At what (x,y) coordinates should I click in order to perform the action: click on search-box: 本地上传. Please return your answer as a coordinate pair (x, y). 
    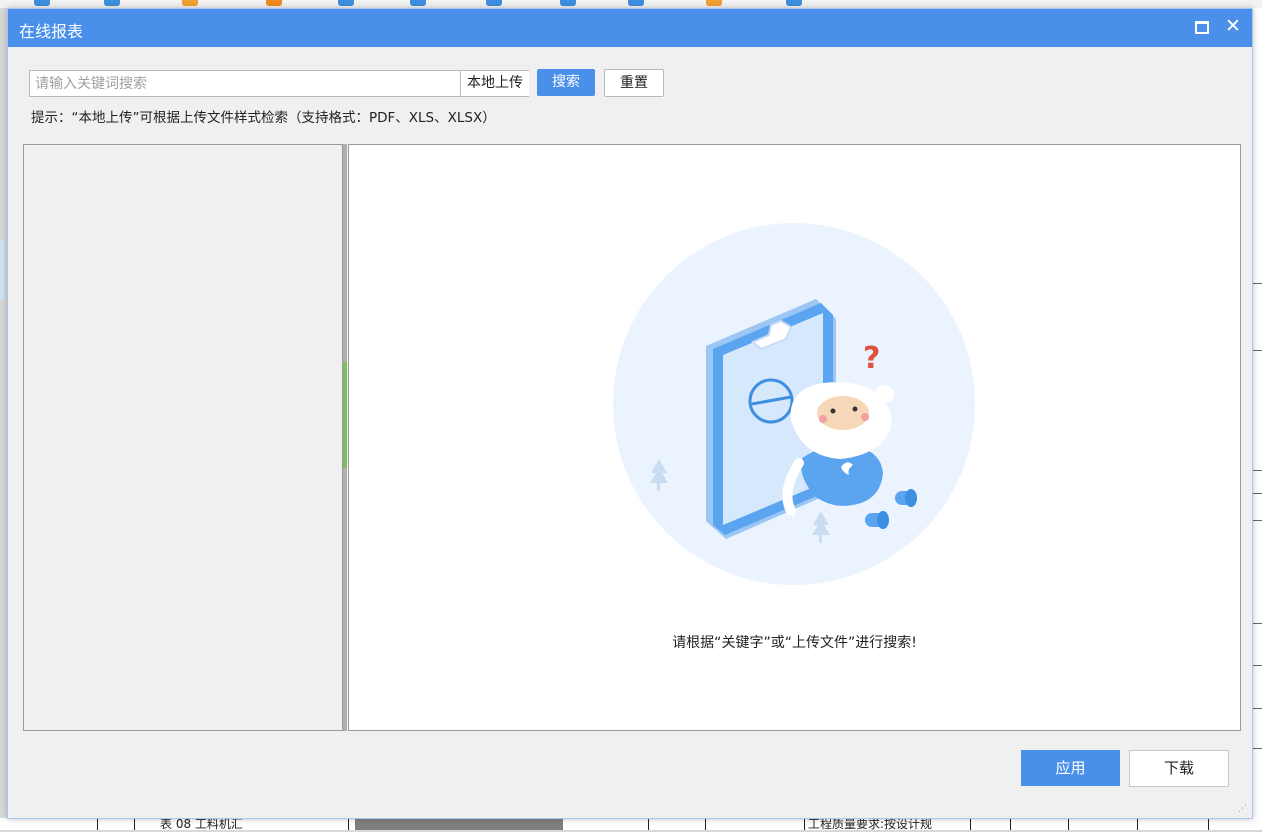
    Looking at the image, I should click on (279, 83).